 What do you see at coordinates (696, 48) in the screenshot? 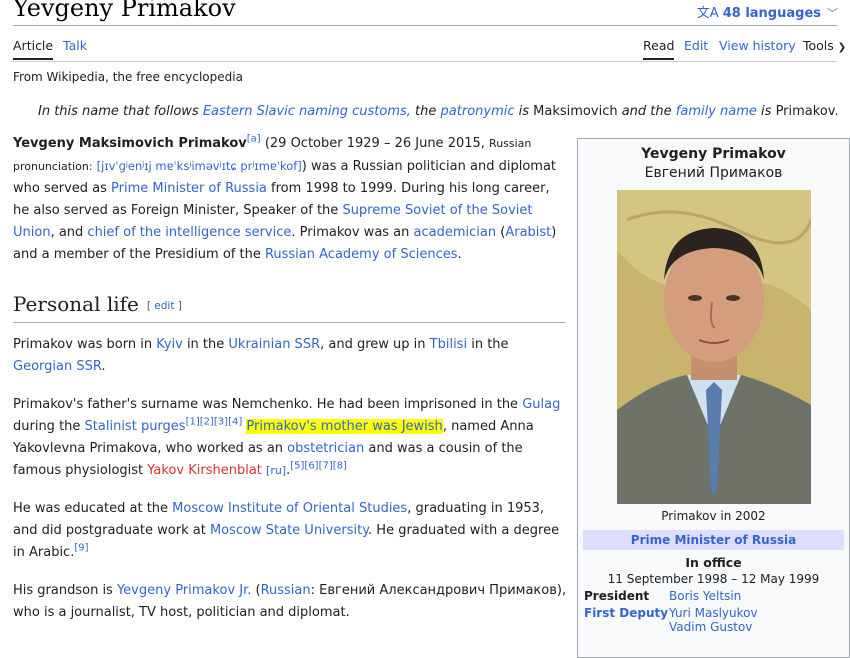
I see `tab-edit: Edit` at bounding box center [696, 48].